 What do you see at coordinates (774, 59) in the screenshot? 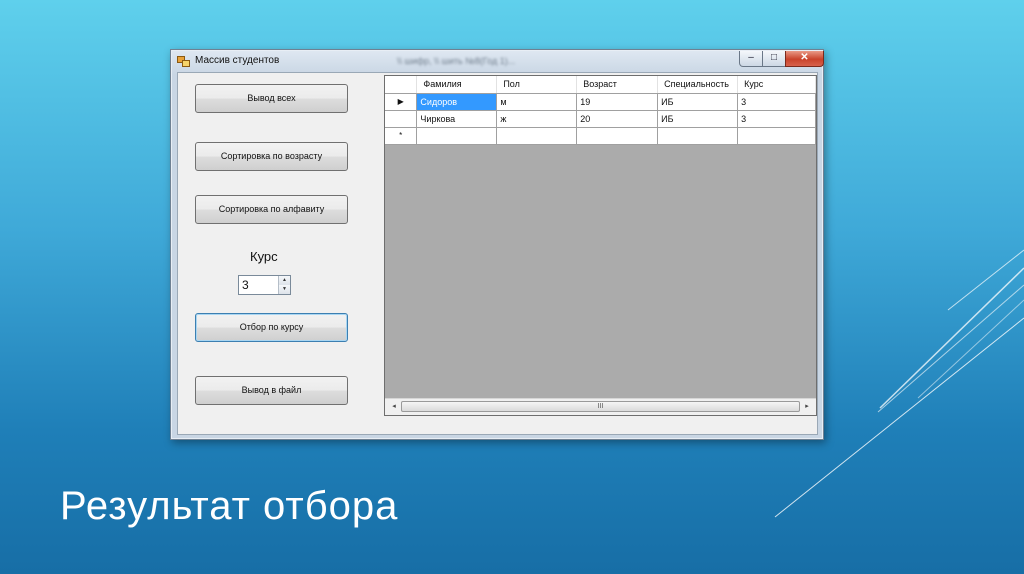
I see `maximize-button: □` at bounding box center [774, 59].